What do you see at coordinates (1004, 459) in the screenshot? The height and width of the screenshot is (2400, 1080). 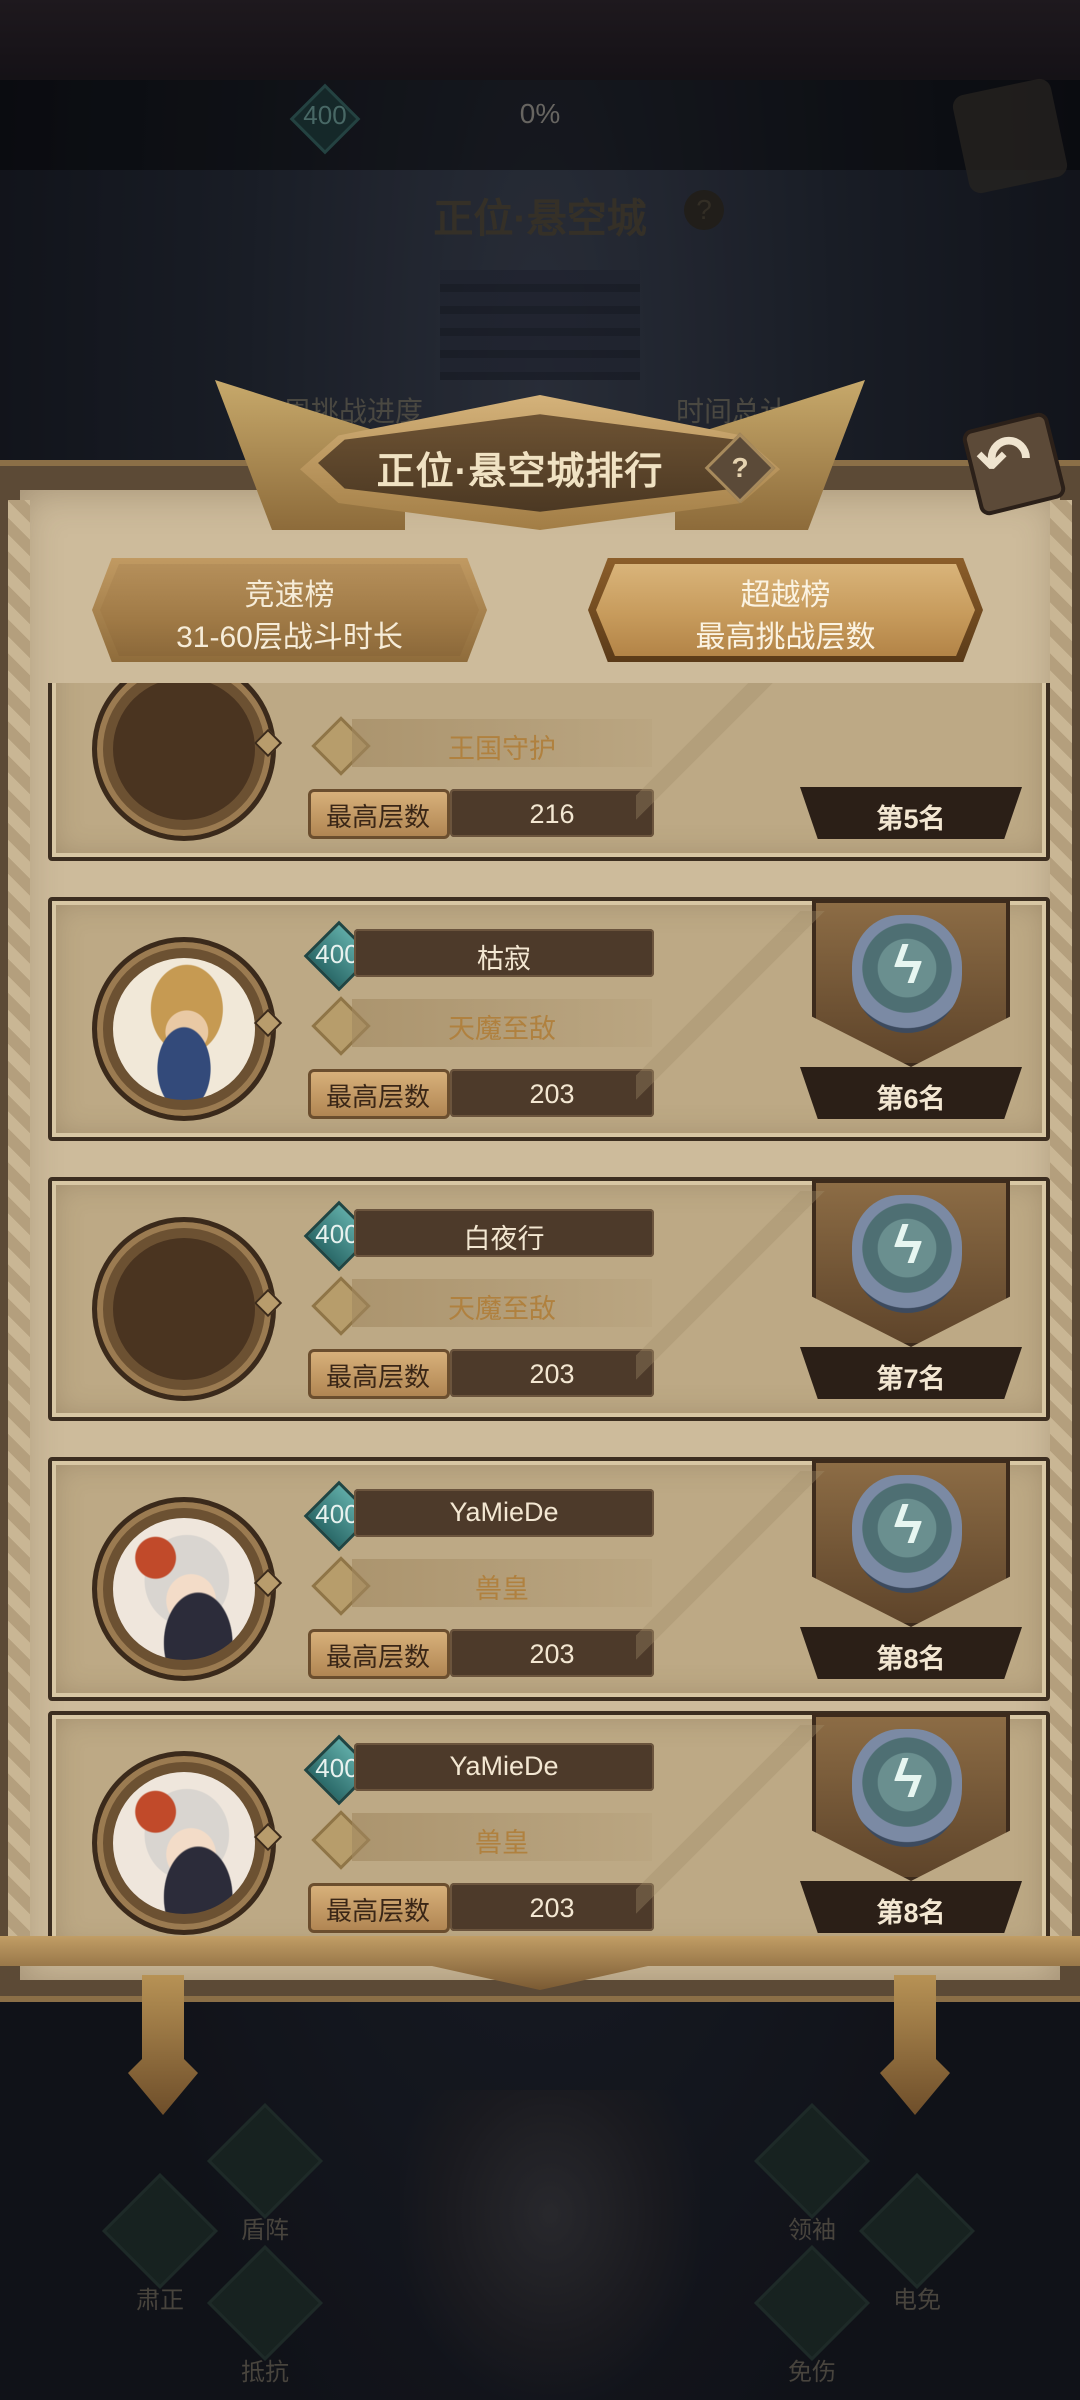 I see `back-arrow-icon: ↶` at bounding box center [1004, 459].